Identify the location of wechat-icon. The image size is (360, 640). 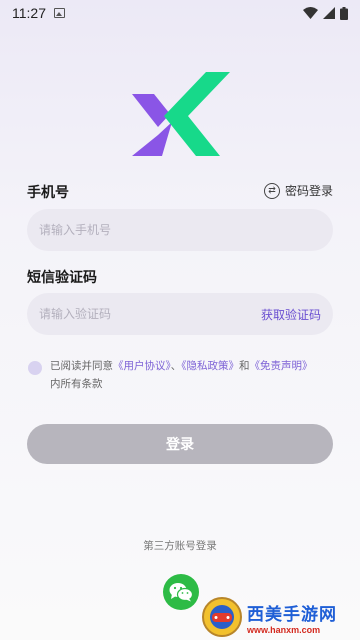
(181, 592).